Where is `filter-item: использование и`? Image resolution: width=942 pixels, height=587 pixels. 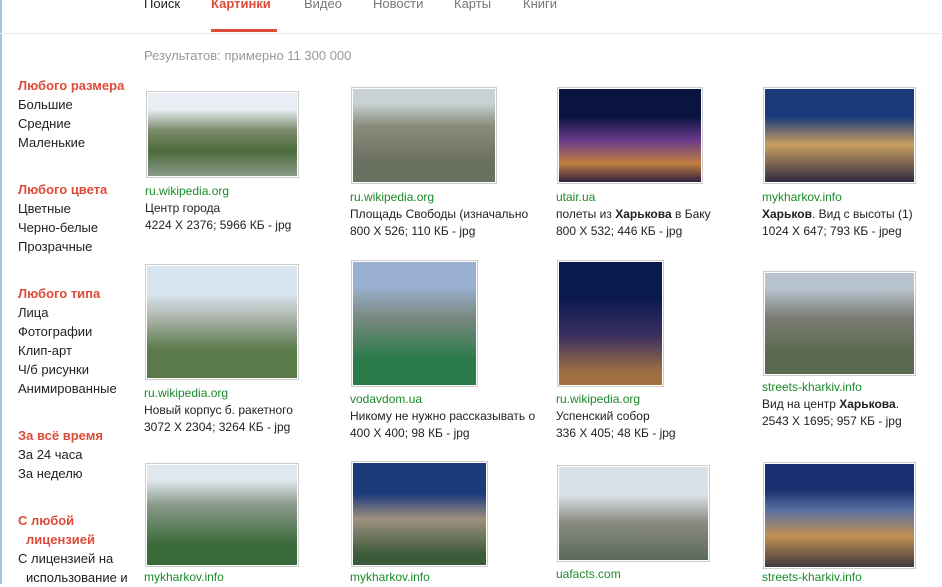 filter-item: использование и is located at coordinates (73, 577).